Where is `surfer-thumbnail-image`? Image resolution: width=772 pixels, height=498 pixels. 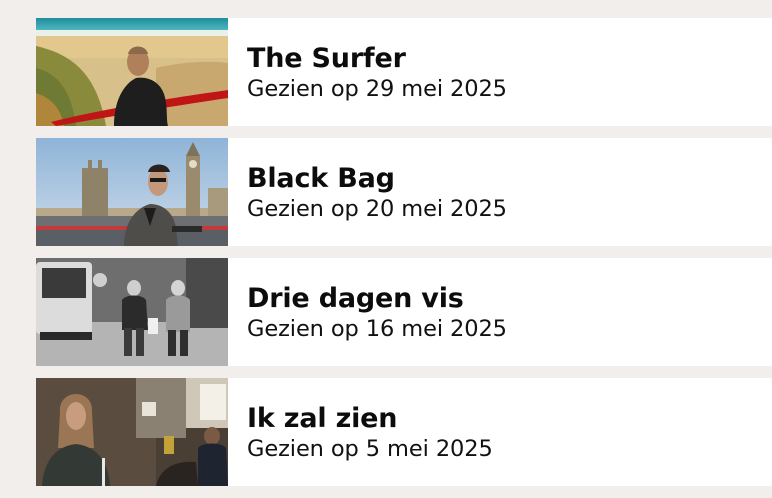
surfer-thumbnail-image is located at coordinates (132, 72).